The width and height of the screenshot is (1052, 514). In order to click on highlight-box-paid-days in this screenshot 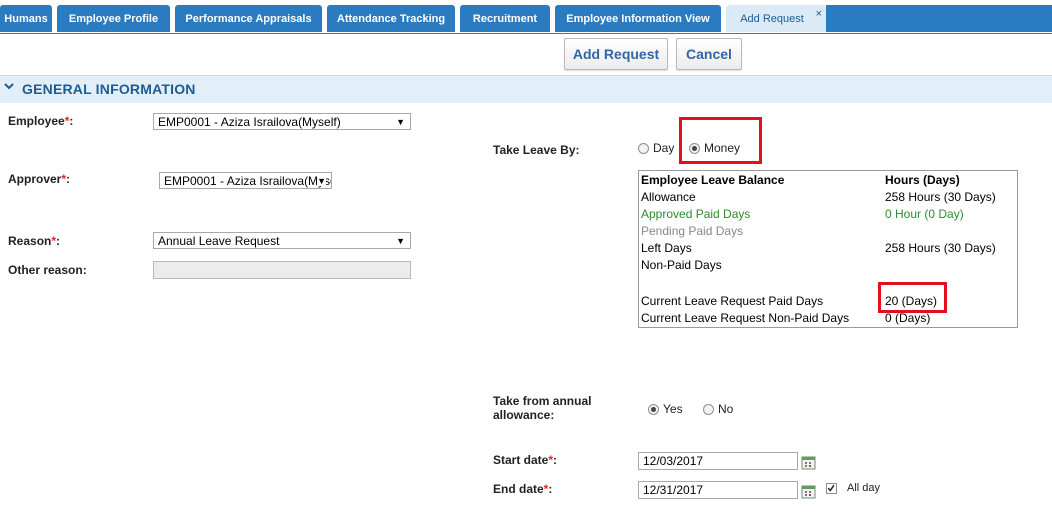, I will do `click(912, 297)`.